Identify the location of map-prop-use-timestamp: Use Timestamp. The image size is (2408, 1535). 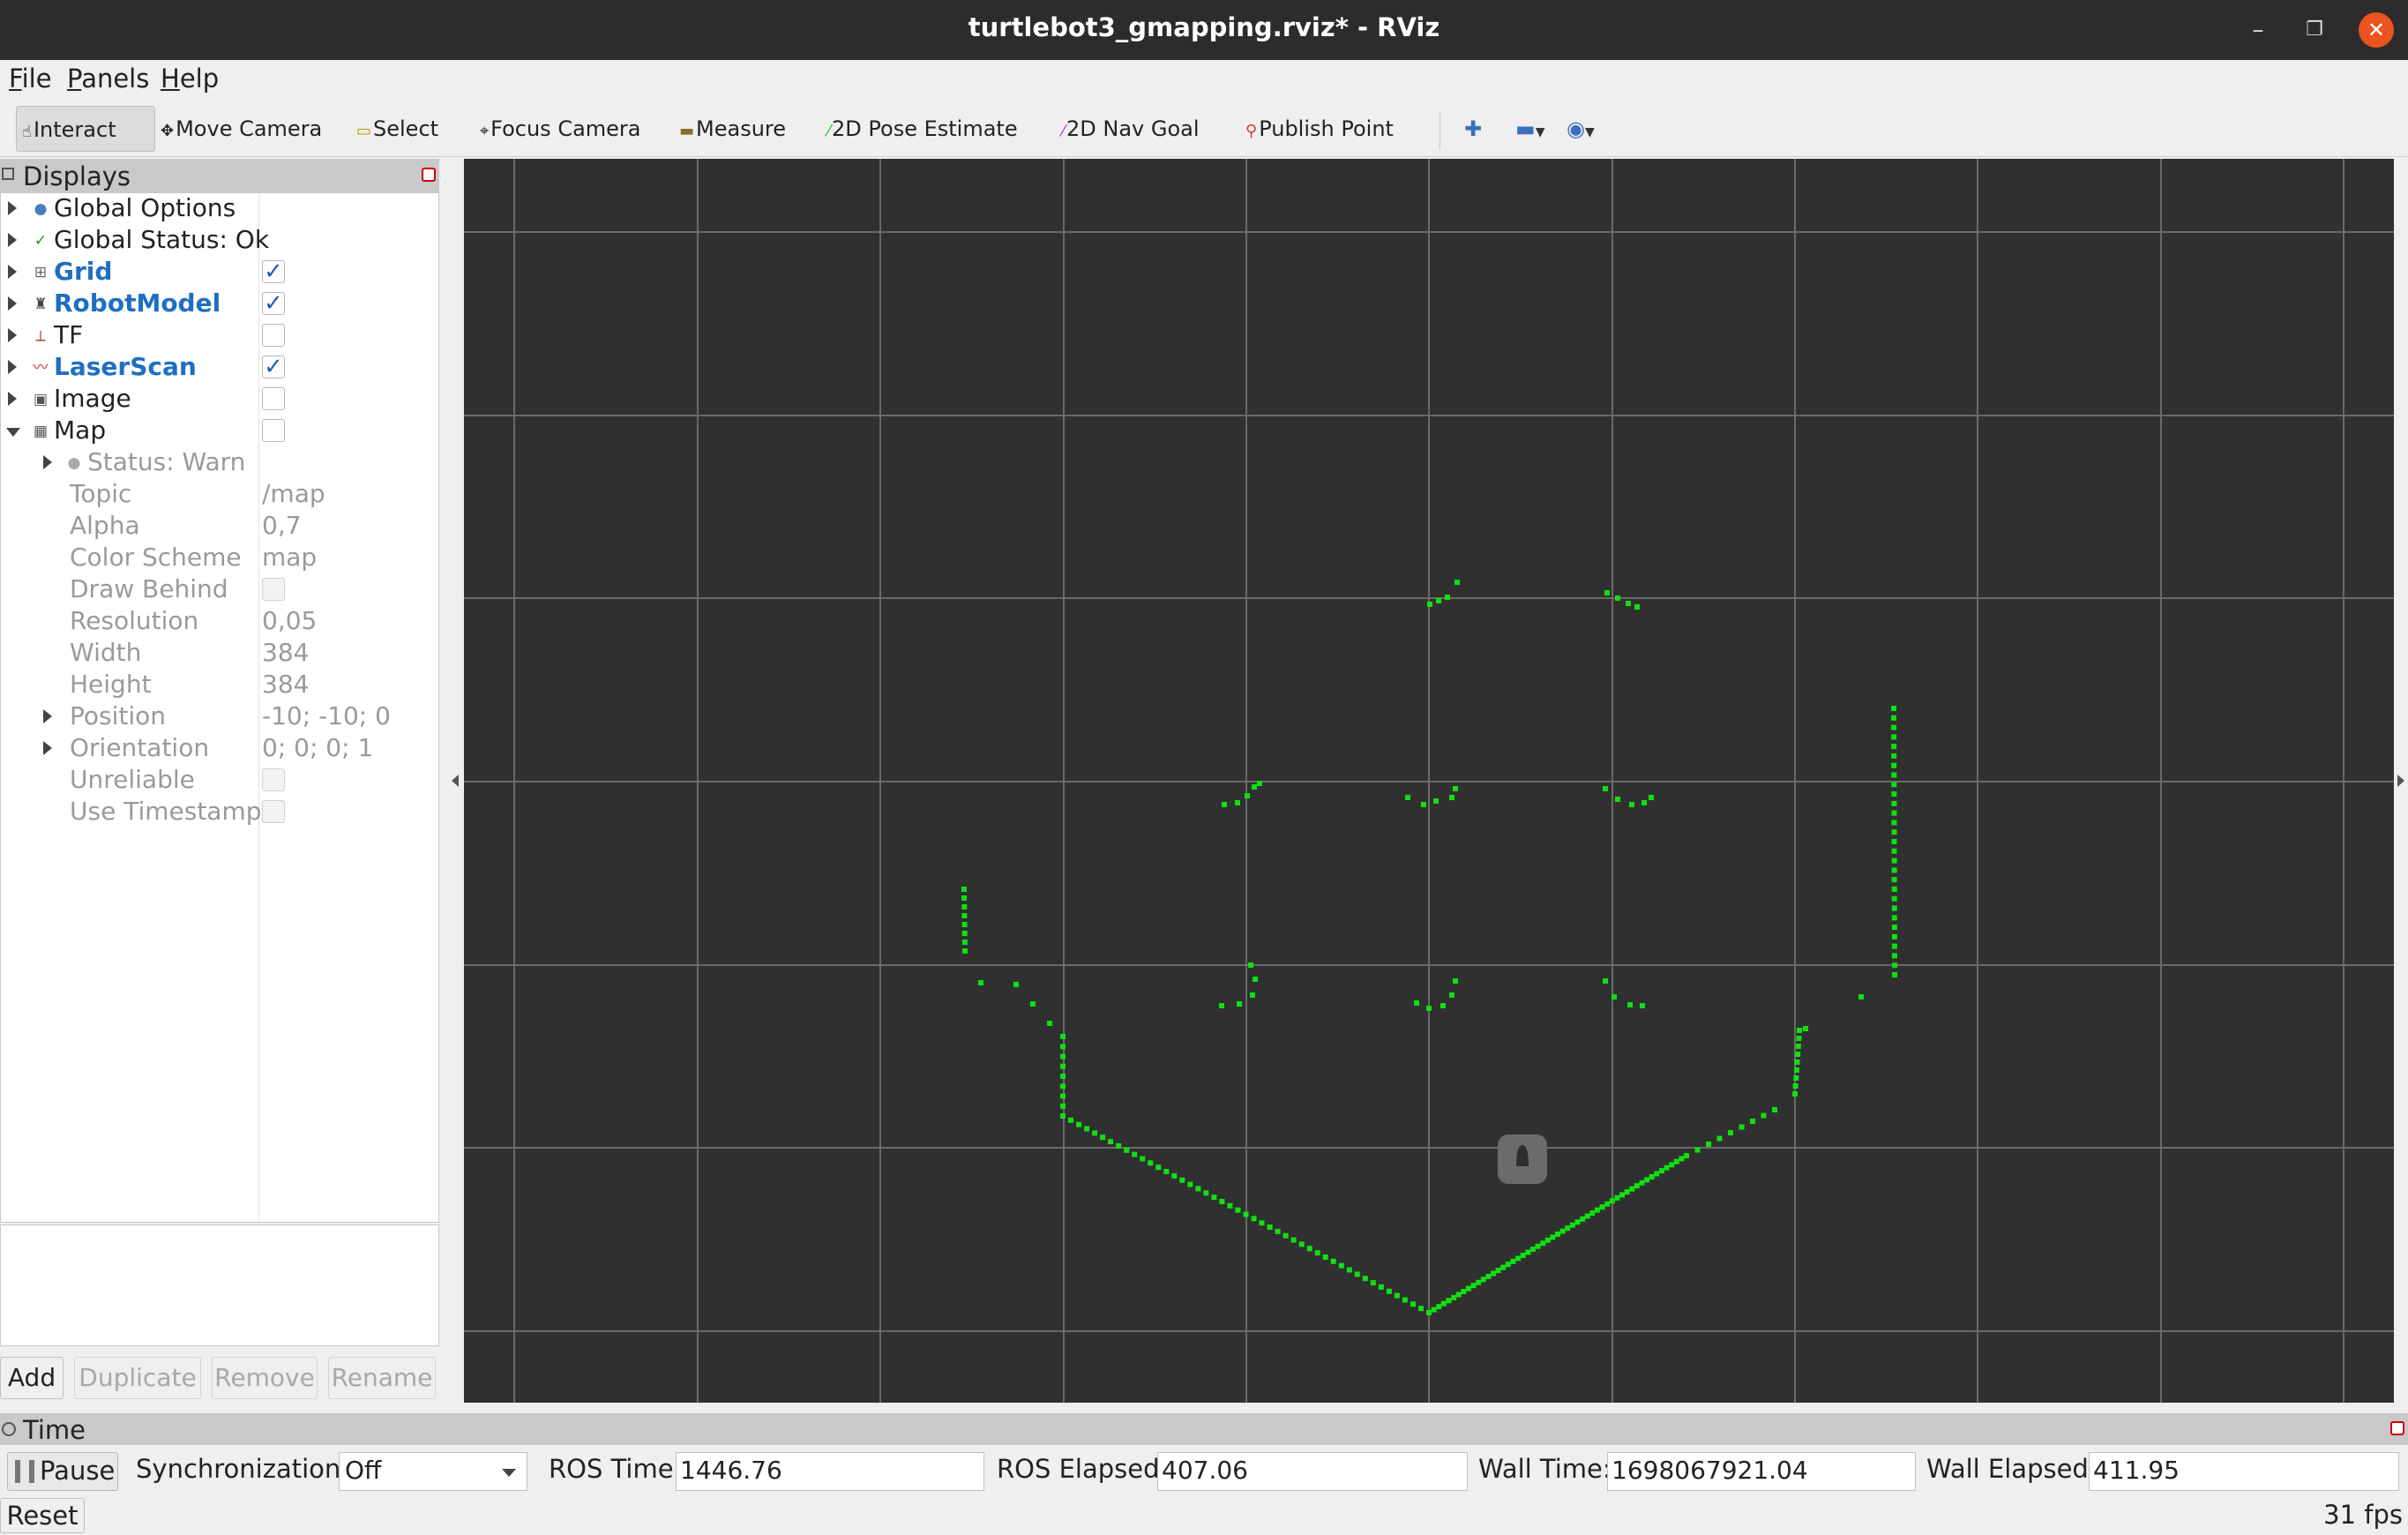
(219, 812).